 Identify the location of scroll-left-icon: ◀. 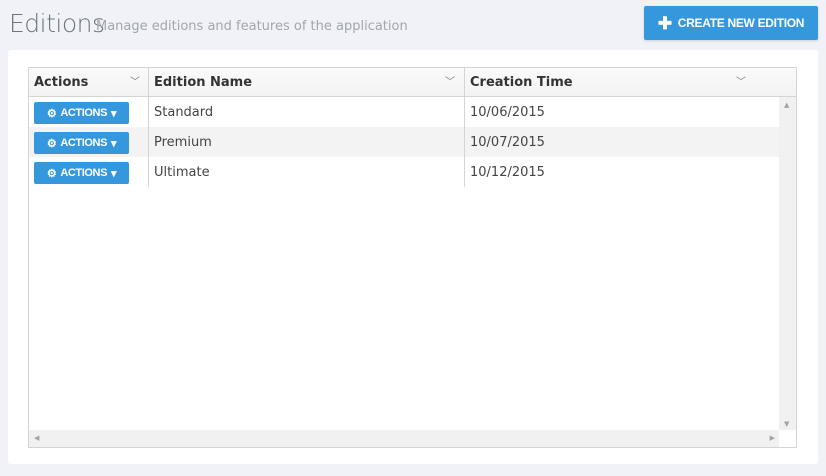
(36, 438).